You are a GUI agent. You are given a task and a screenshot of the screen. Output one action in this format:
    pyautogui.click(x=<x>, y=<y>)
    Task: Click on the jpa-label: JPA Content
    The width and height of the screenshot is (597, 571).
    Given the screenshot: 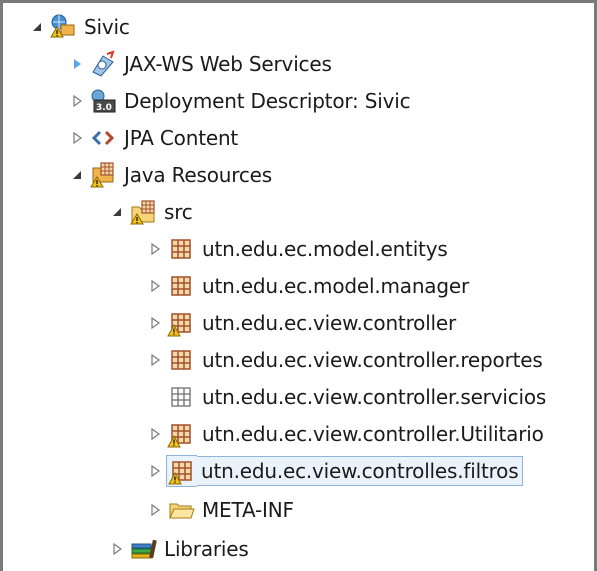 What is the action you would take?
    pyautogui.click(x=181, y=138)
    